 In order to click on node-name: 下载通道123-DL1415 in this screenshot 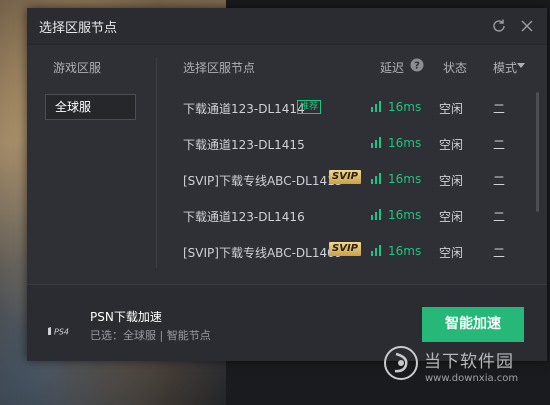, I will do `click(244, 145)`.